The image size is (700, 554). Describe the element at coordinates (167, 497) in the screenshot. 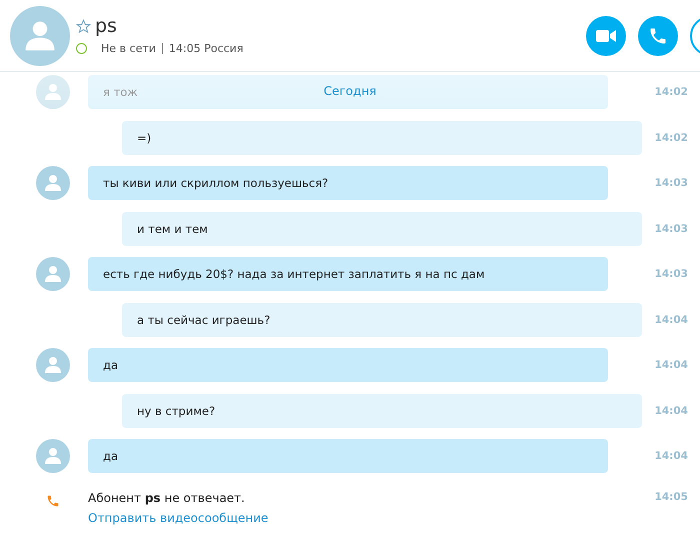

I see `call-status-text: Абонент ps не отвечает.` at that location.